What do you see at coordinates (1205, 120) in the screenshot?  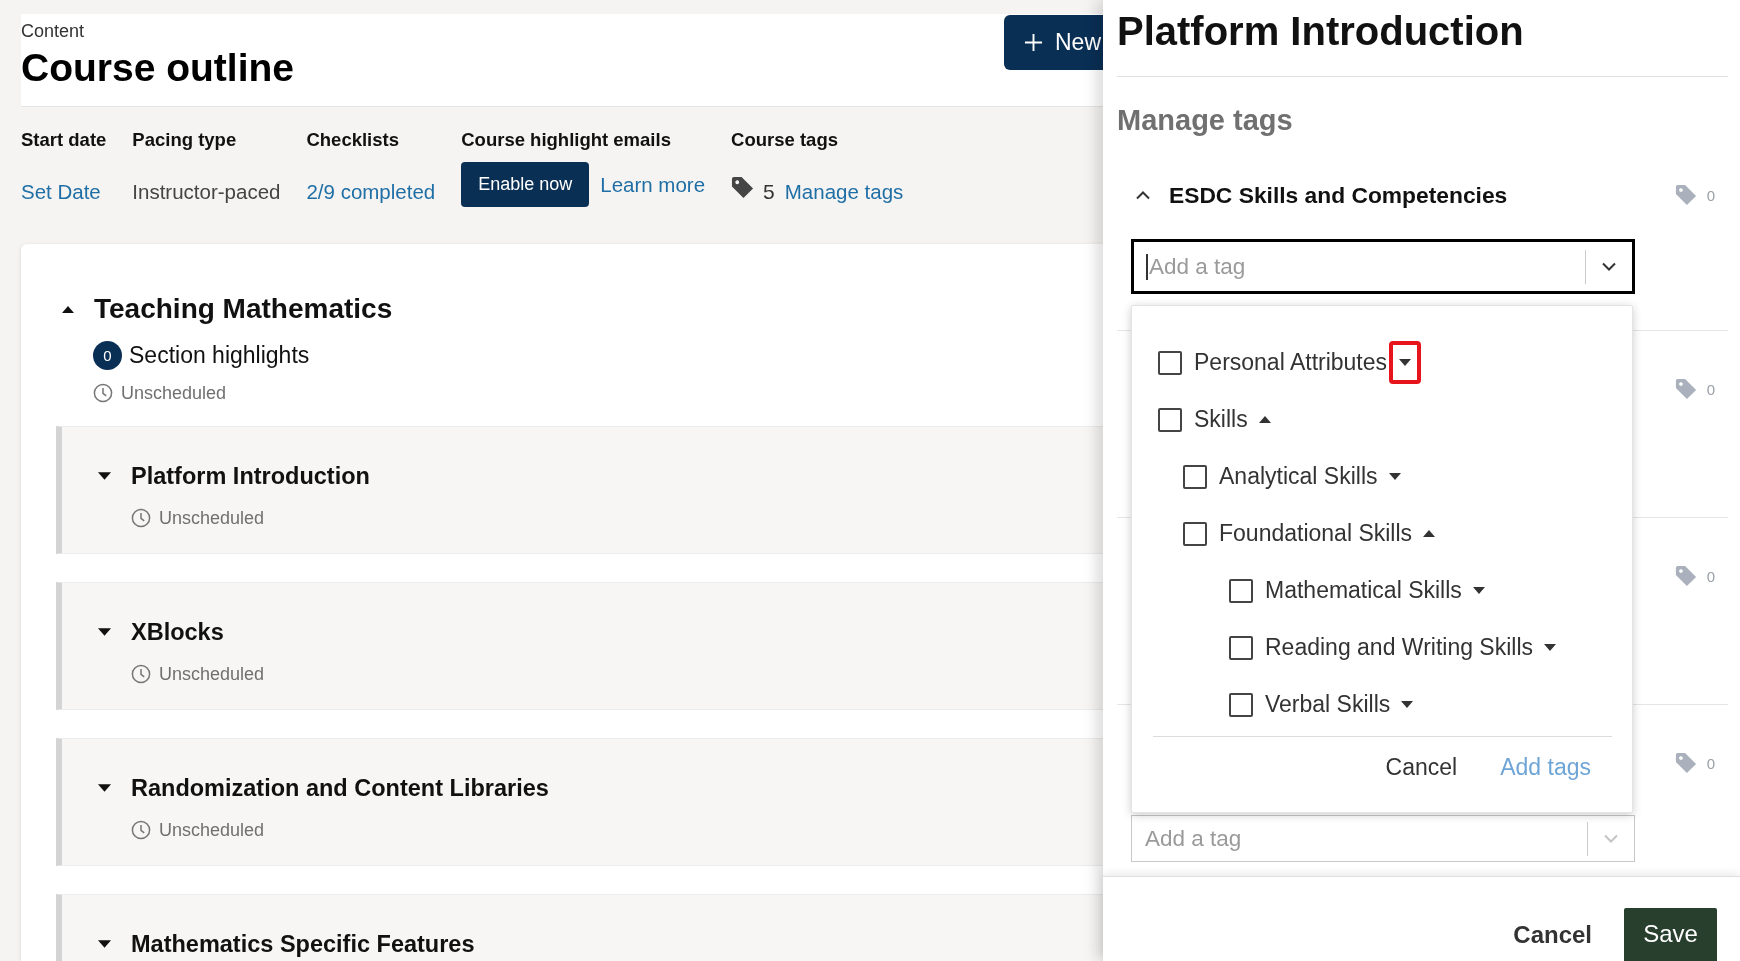 I see `panel-heading: Manage tags` at bounding box center [1205, 120].